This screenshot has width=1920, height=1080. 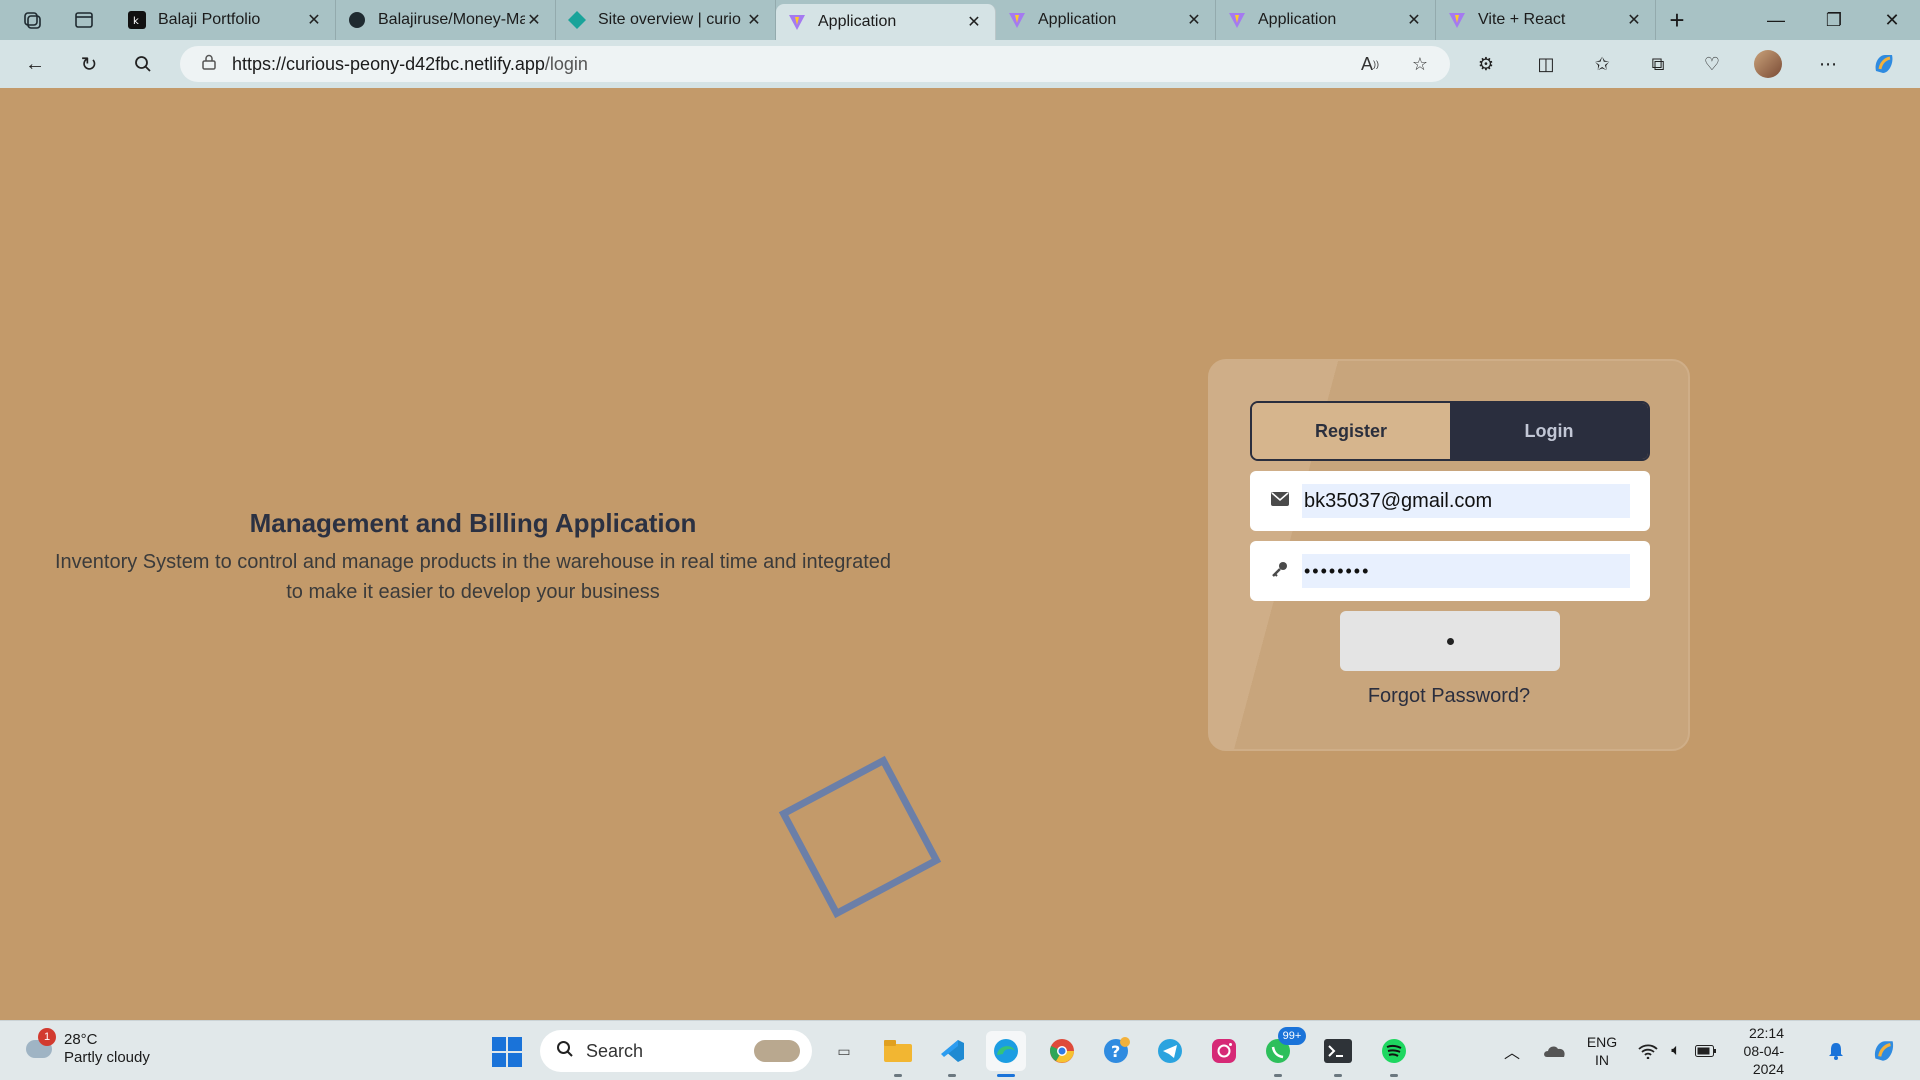 What do you see at coordinates (1676, 1050) in the screenshot?
I see `volume-icon: 🔈︎` at bounding box center [1676, 1050].